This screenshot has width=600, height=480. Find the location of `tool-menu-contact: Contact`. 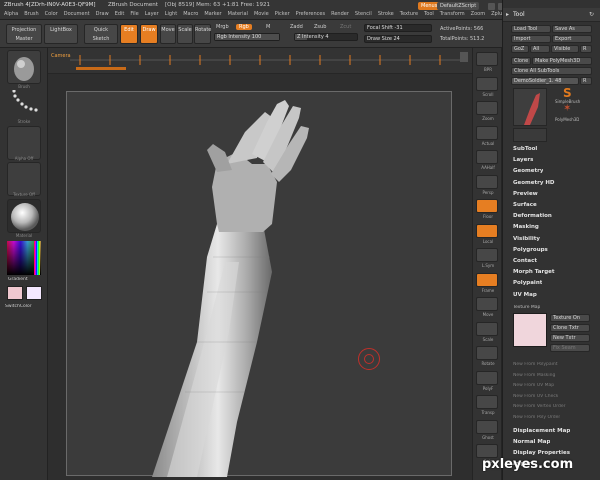

tool-menu-contact: Contact is located at coordinates (525, 261).